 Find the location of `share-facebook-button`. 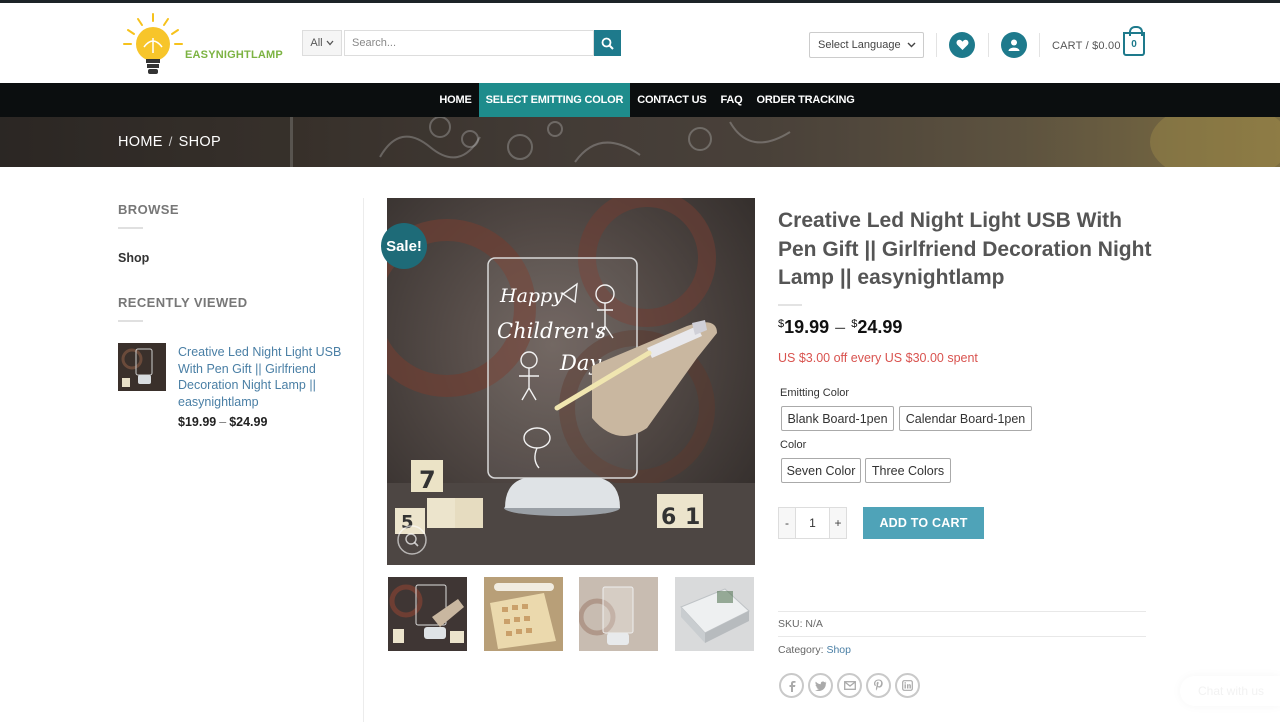

share-facebook-button is located at coordinates (791, 685).